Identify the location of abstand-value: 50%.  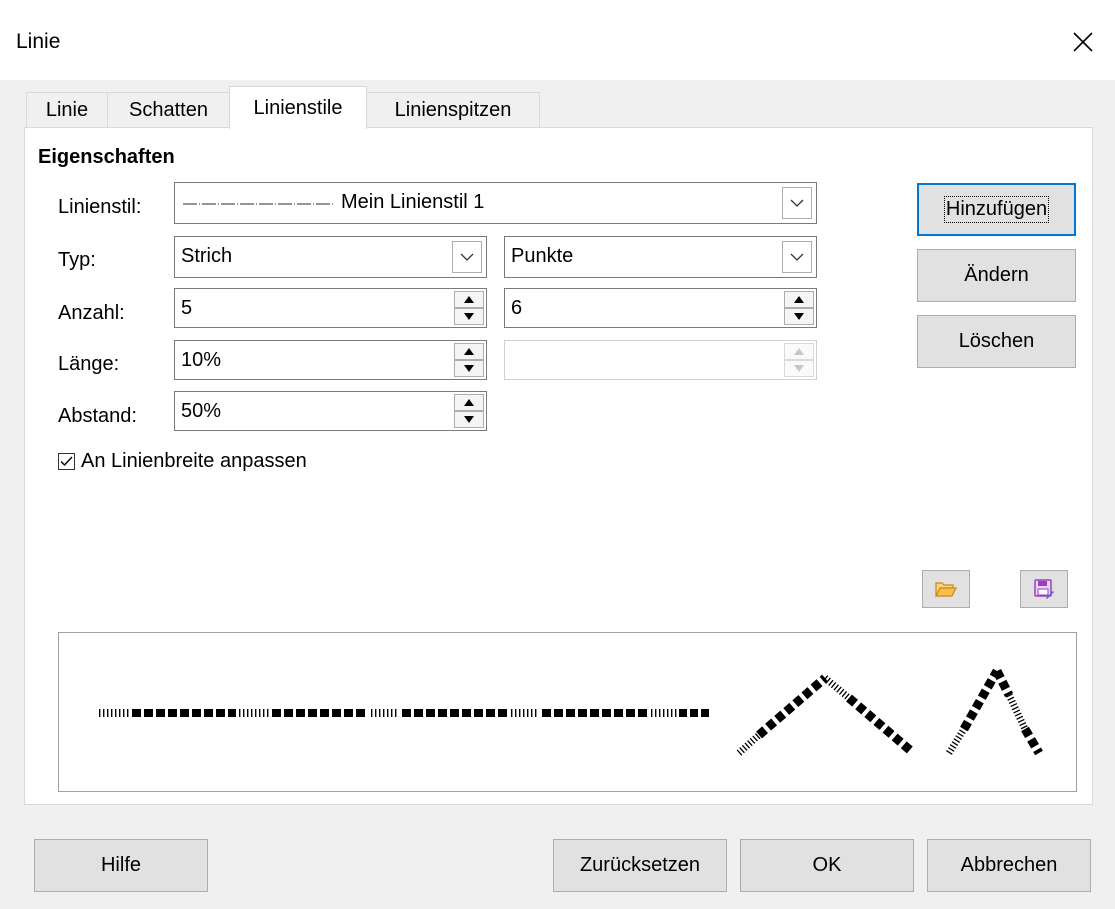
(201, 411).